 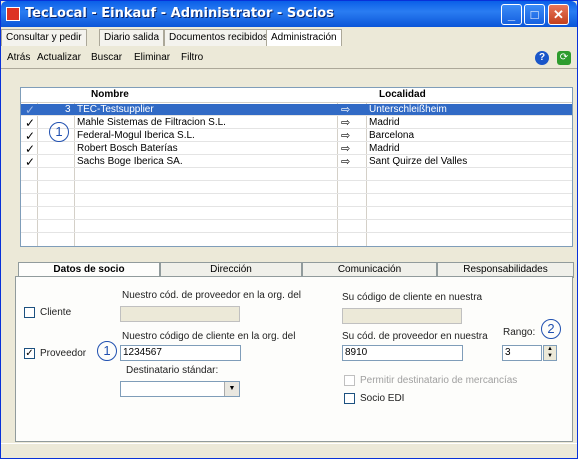 What do you see at coordinates (542, 58) in the screenshot?
I see `help-icon: ?` at bounding box center [542, 58].